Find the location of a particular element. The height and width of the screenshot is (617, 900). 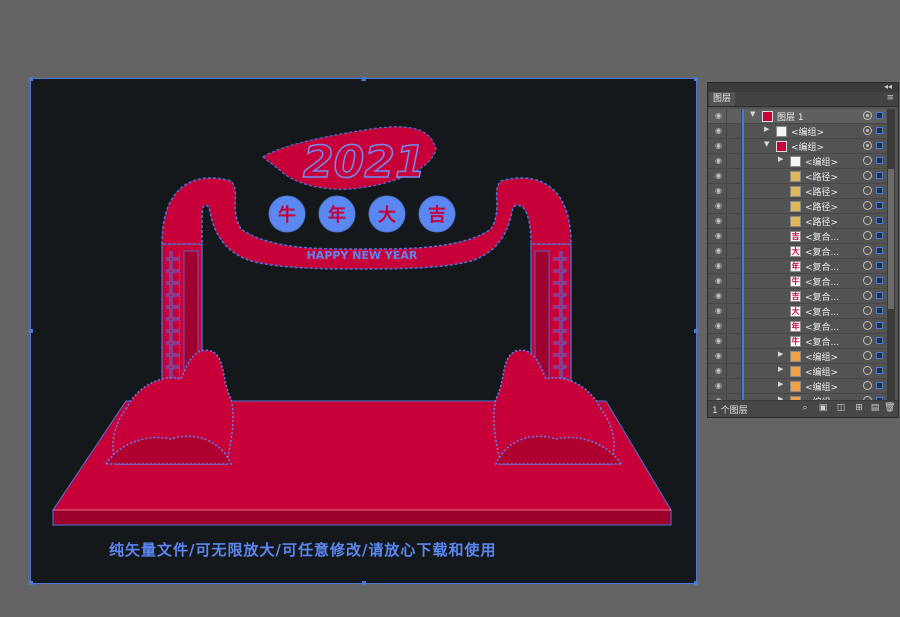

banner-text: HAPPY NEW YEAR is located at coordinates (362, 255).